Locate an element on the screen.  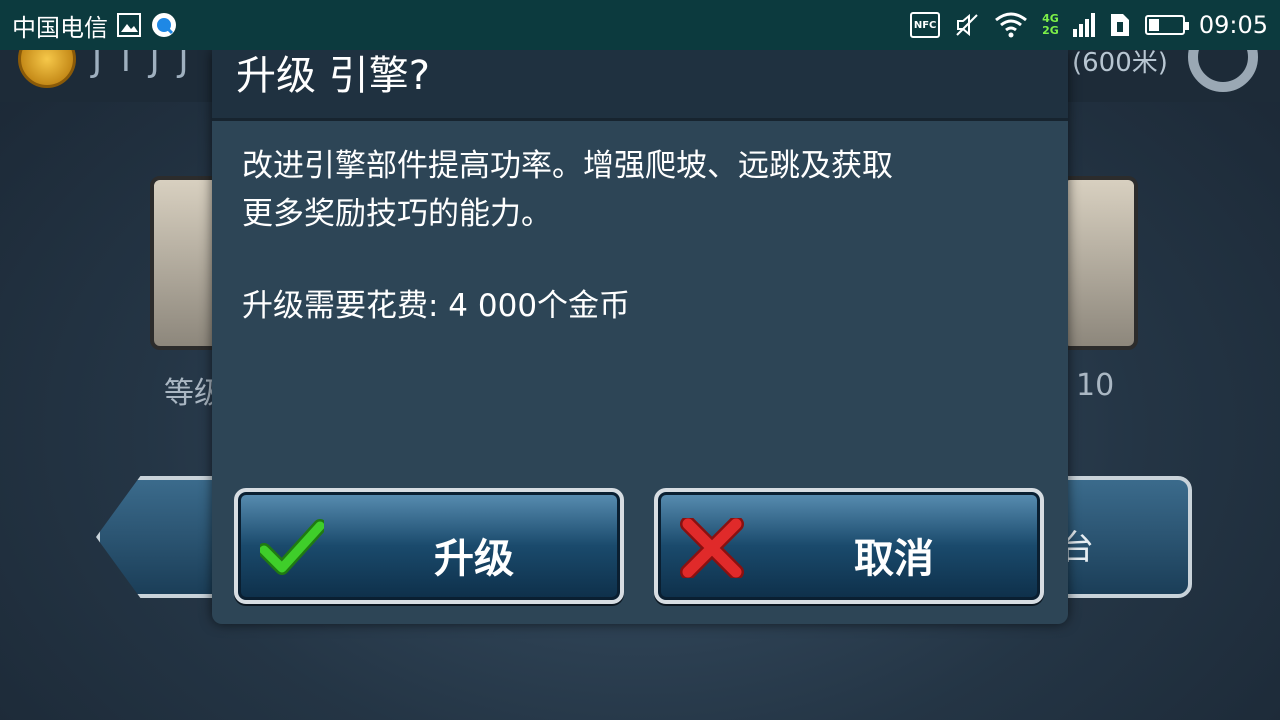
mute-icon is located at coordinates (967, 25).